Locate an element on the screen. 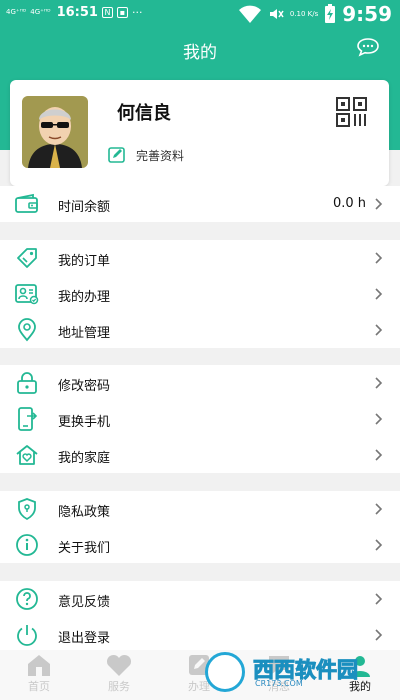 This screenshot has height=700, width=400. menu-item-orders: 我的订单 is located at coordinates (200, 258).